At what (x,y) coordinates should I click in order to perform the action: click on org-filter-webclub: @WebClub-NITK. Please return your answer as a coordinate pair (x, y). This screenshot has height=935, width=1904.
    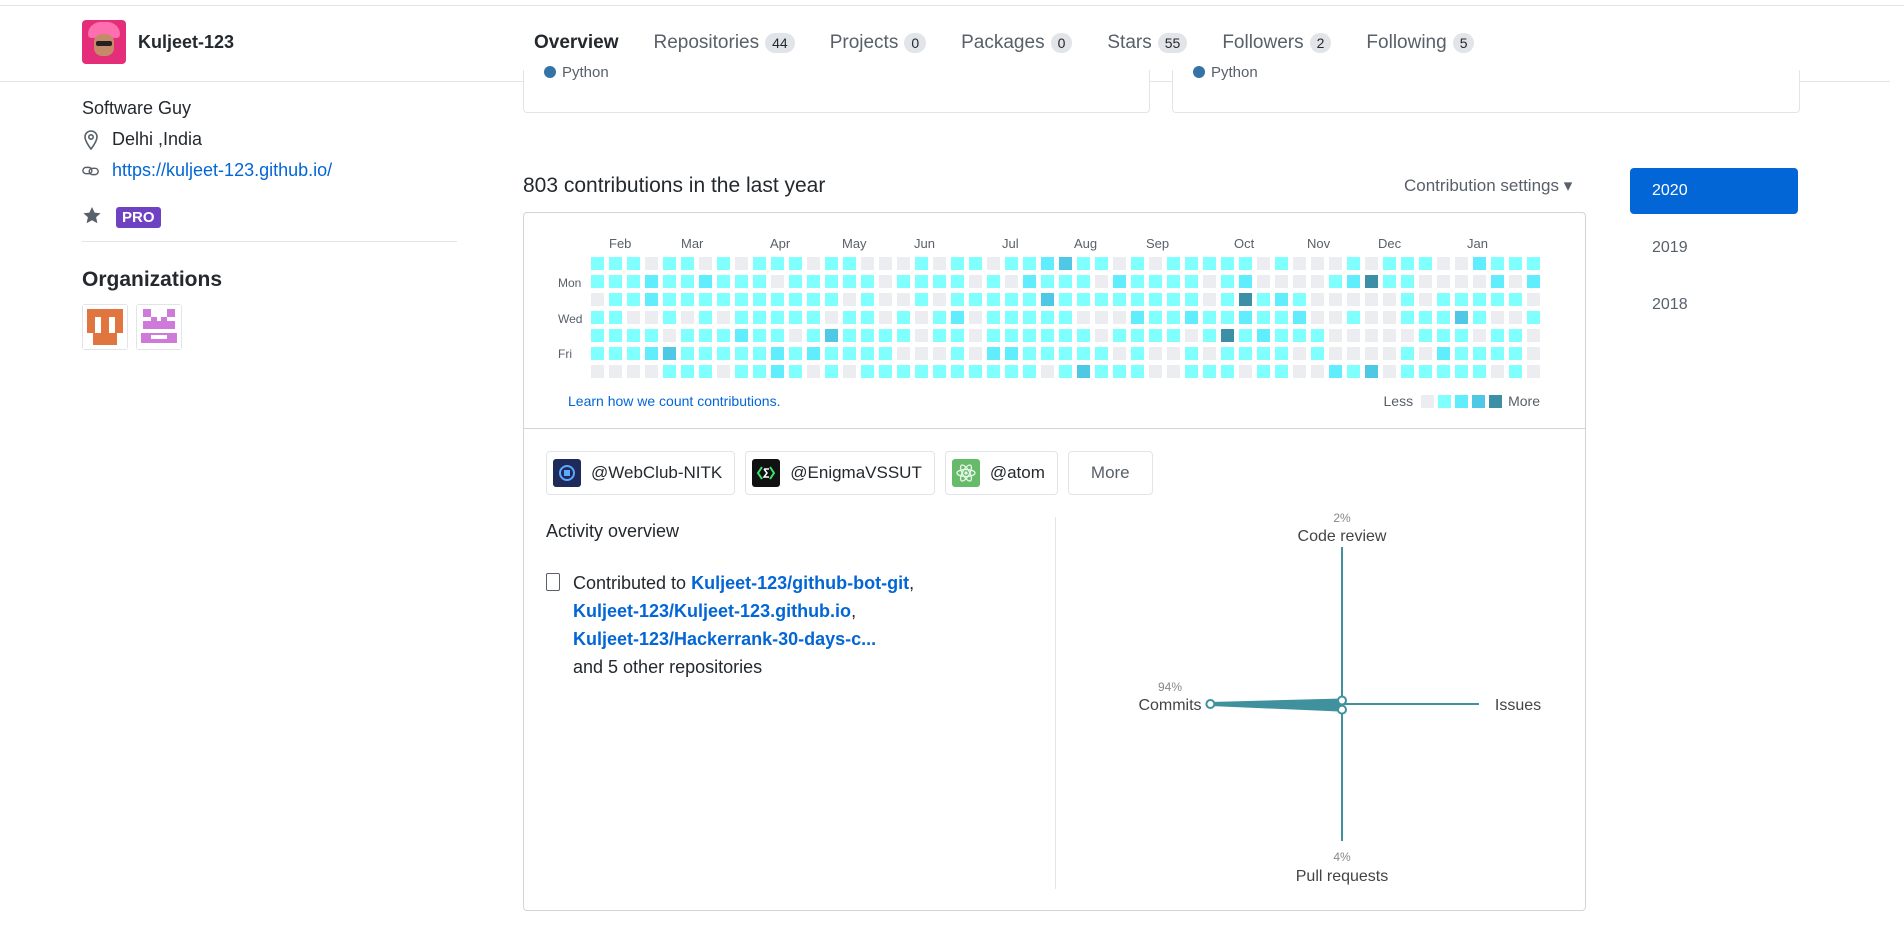
    Looking at the image, I should click on (641, 473).